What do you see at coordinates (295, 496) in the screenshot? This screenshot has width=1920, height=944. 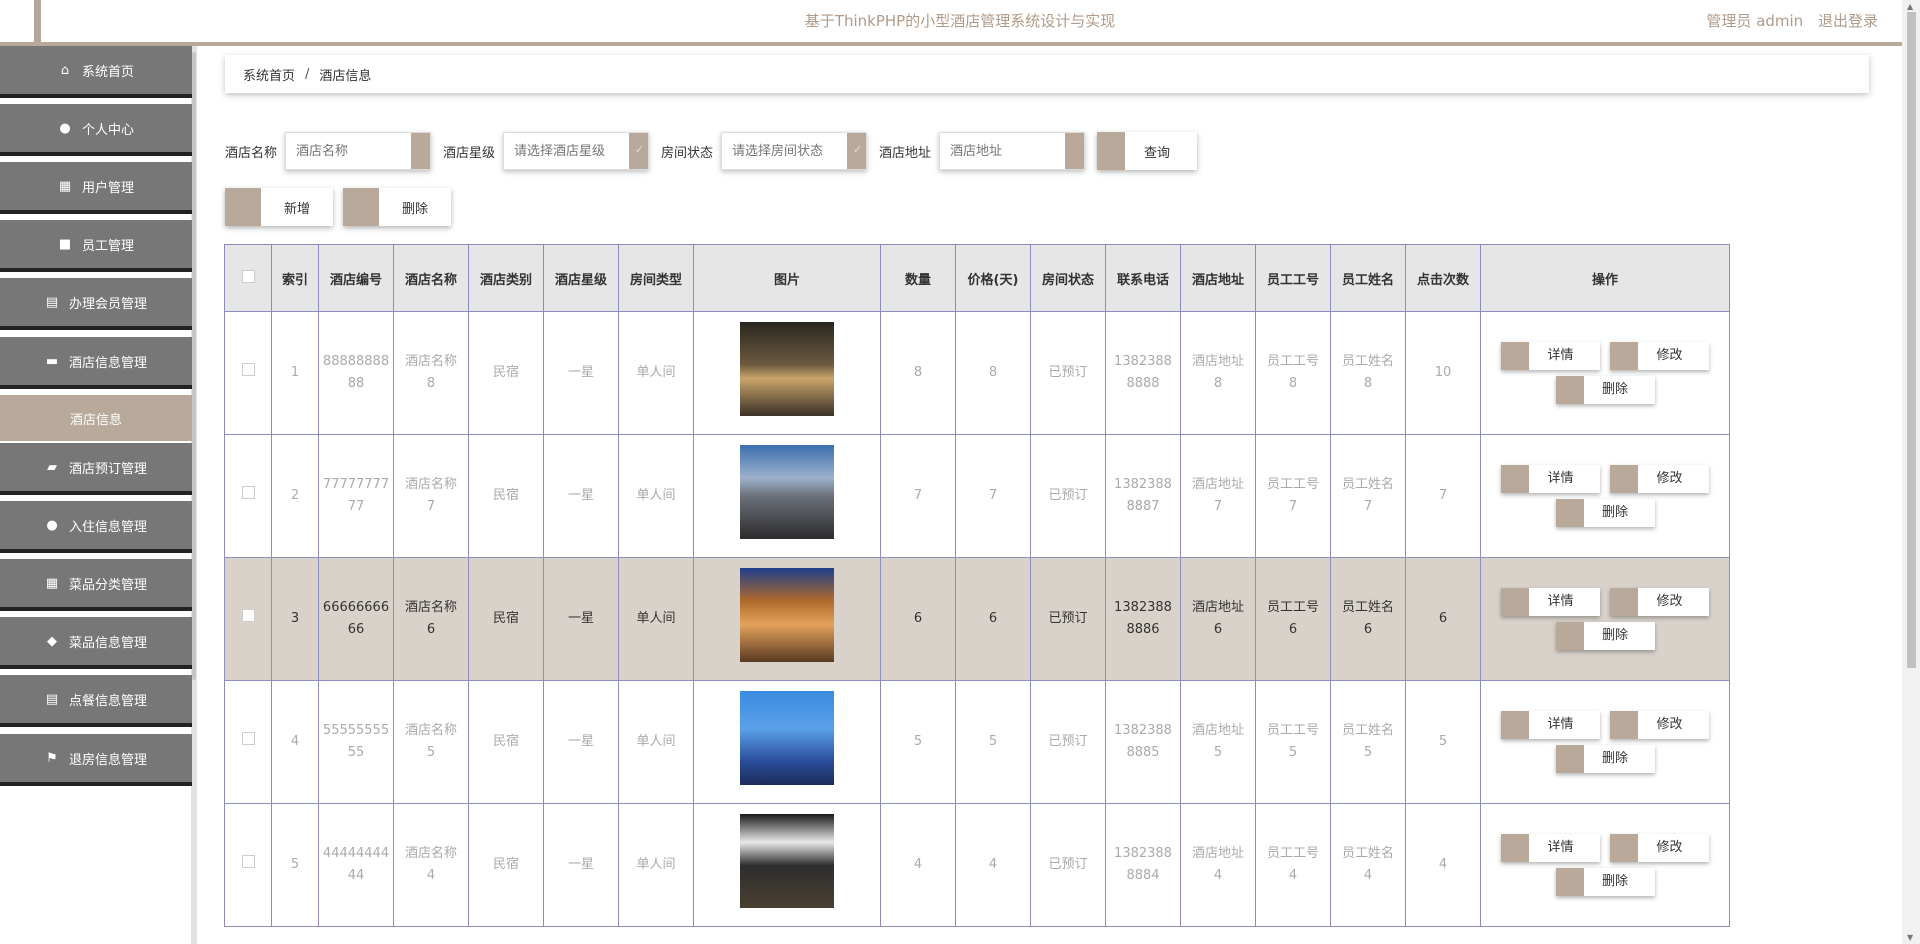 I see `cell-idx: 2` at bounding box center [295, 496].